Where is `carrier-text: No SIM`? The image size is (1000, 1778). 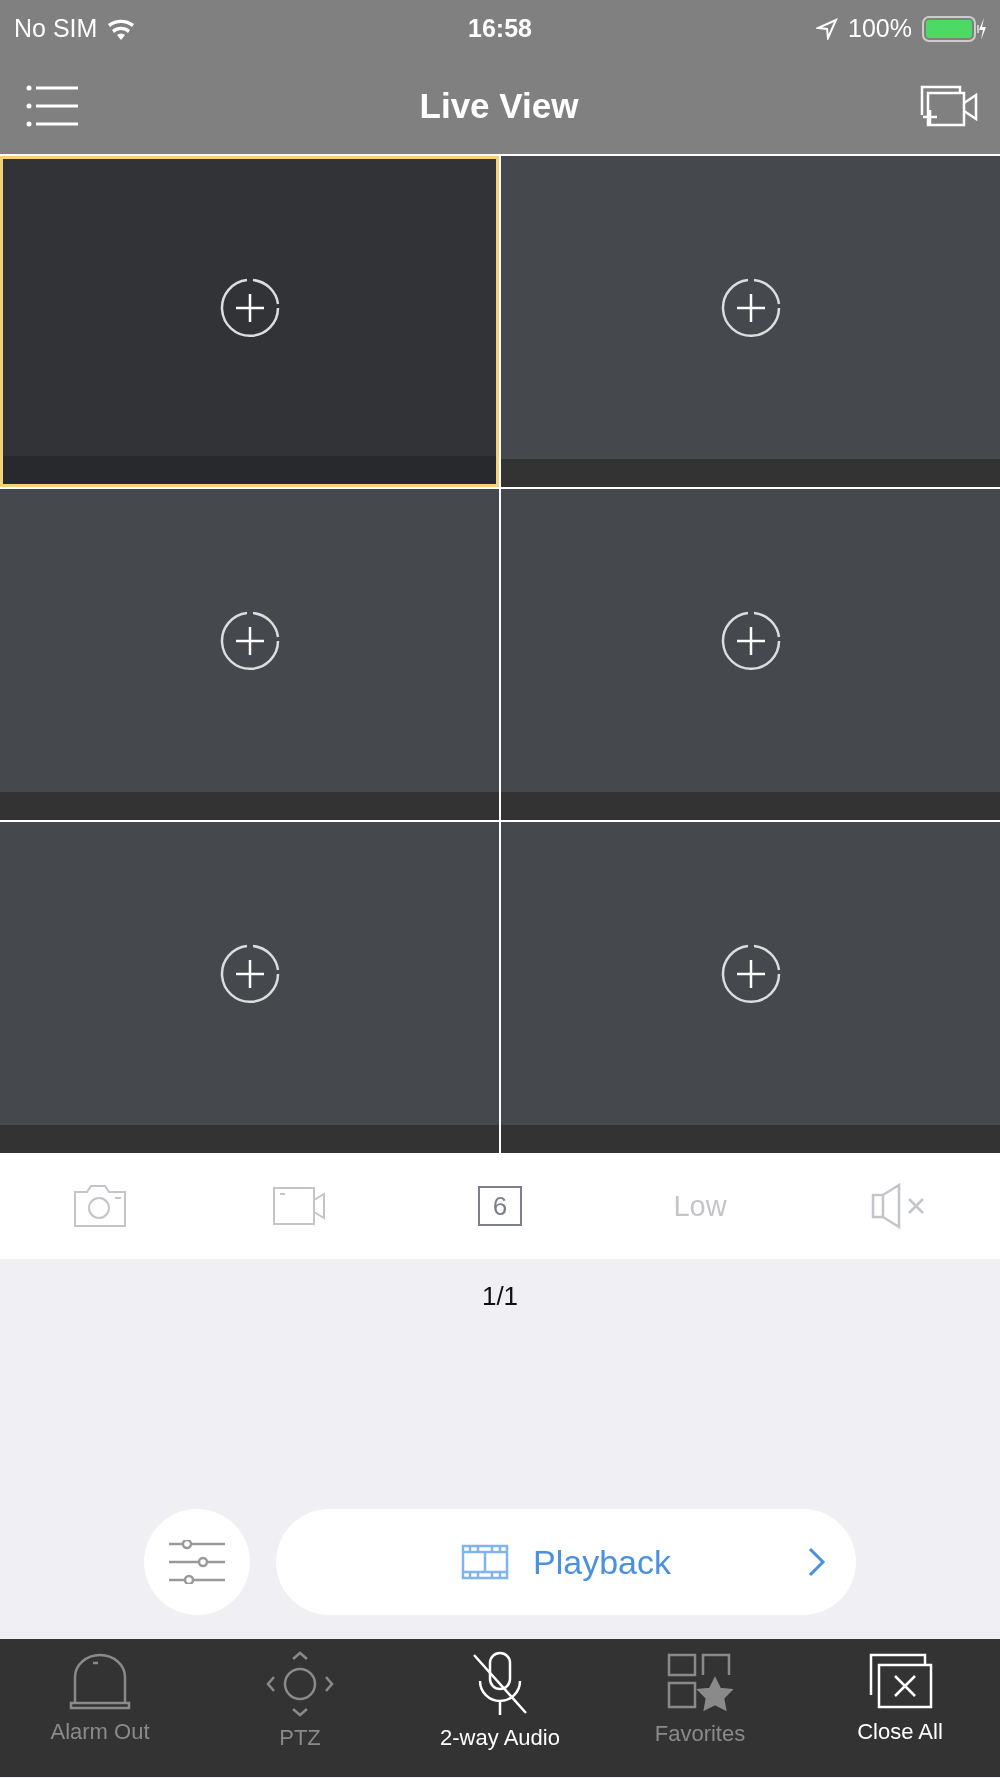
carrier-text: No SIM is located at coordinates (56, 28).